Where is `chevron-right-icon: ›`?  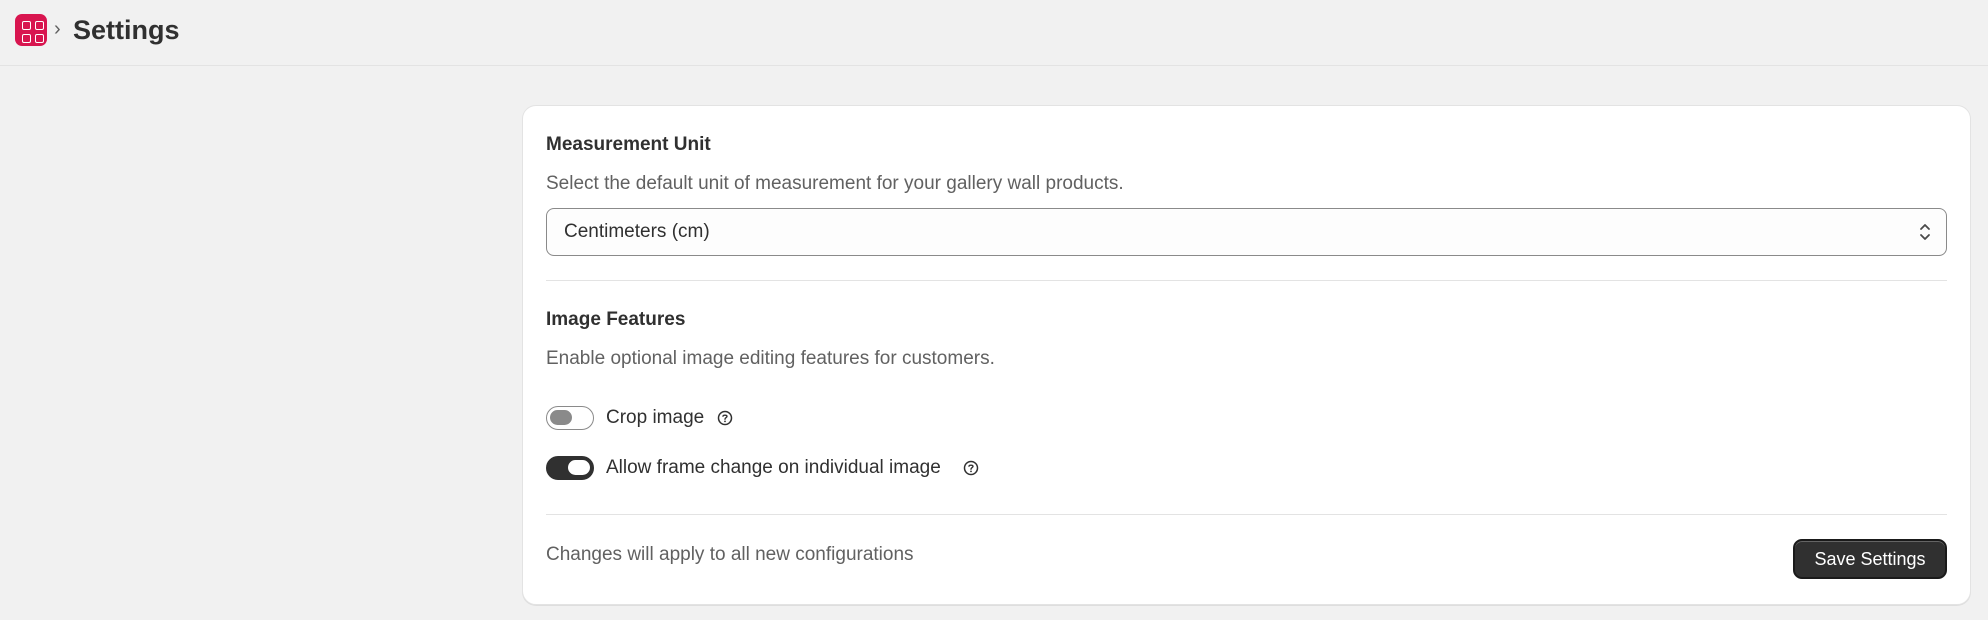
chevron-right-icon: › is located at coordinates (57, 29).